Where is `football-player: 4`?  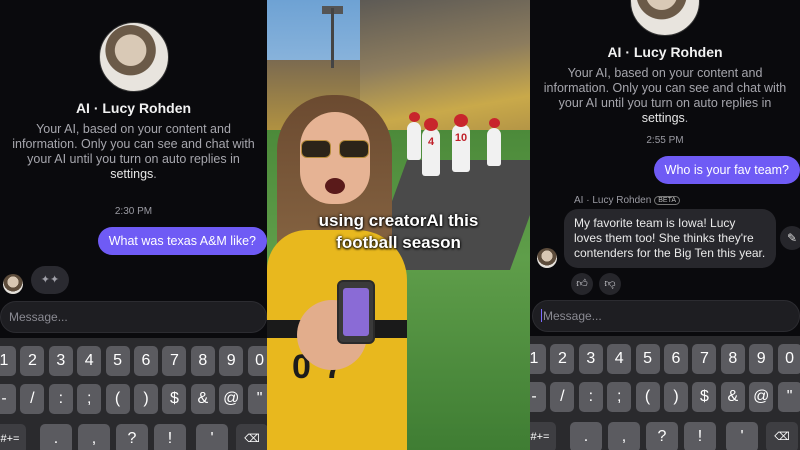 football-player: 4 is located at coordinates (431, 147).